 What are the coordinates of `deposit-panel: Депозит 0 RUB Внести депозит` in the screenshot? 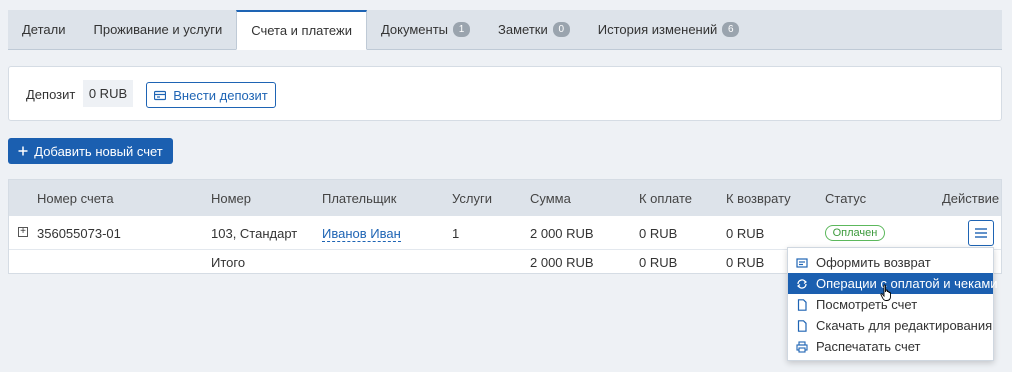 It's located at (505, 93).